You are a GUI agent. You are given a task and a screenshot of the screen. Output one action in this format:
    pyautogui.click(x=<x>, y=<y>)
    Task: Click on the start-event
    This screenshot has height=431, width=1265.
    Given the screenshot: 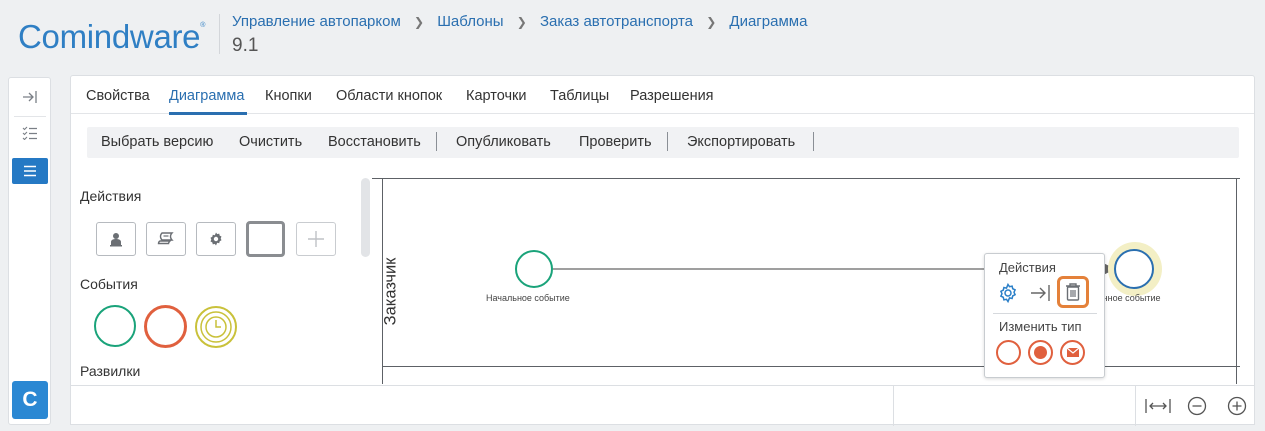 What is the action you would take?
    pyautogui.click(x=534, y=269)
    